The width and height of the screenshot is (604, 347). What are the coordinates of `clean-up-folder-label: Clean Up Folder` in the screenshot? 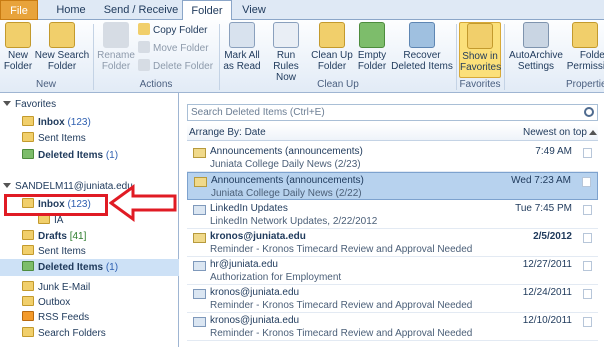 It's located at (332, 61).